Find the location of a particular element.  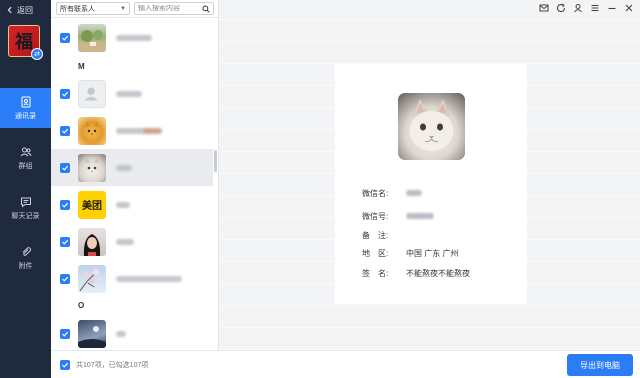

mail-icon is located at coordinates (544, 8).